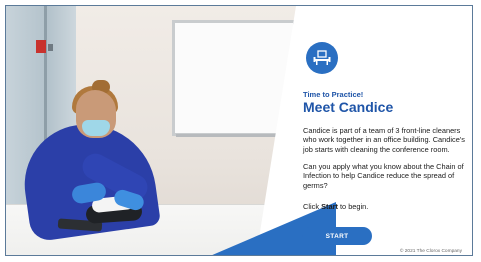 This screenshot has height=262, width=481. What do you see at coordinates (41, 46) in the screenshot?
I see `exit-sign` at bounding box center [41, 46].